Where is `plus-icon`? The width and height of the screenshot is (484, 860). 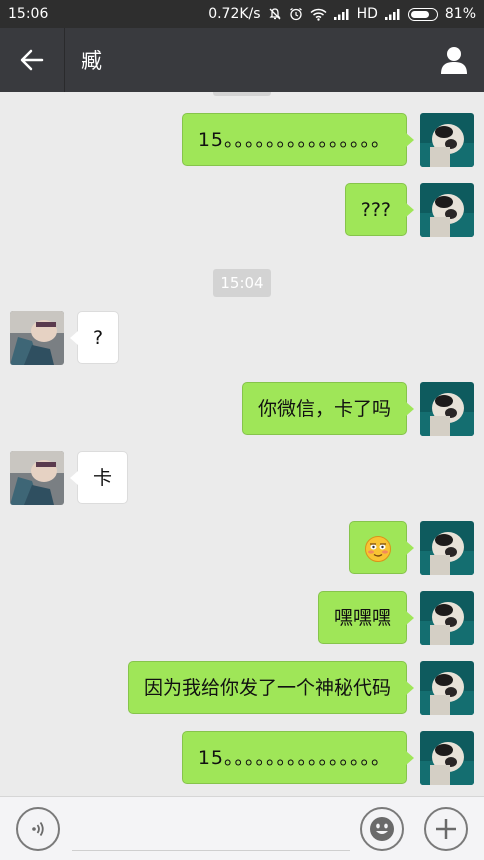
plus-icon is located at coordinates (446, 829).